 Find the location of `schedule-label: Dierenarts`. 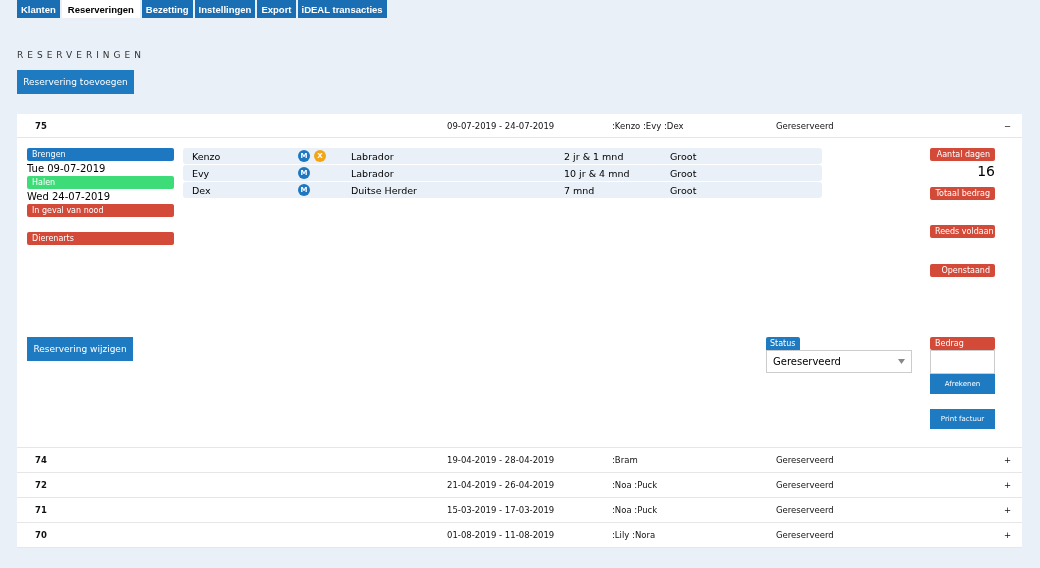

schedule-label: Dierenarts is located at coordinates (100, 238).